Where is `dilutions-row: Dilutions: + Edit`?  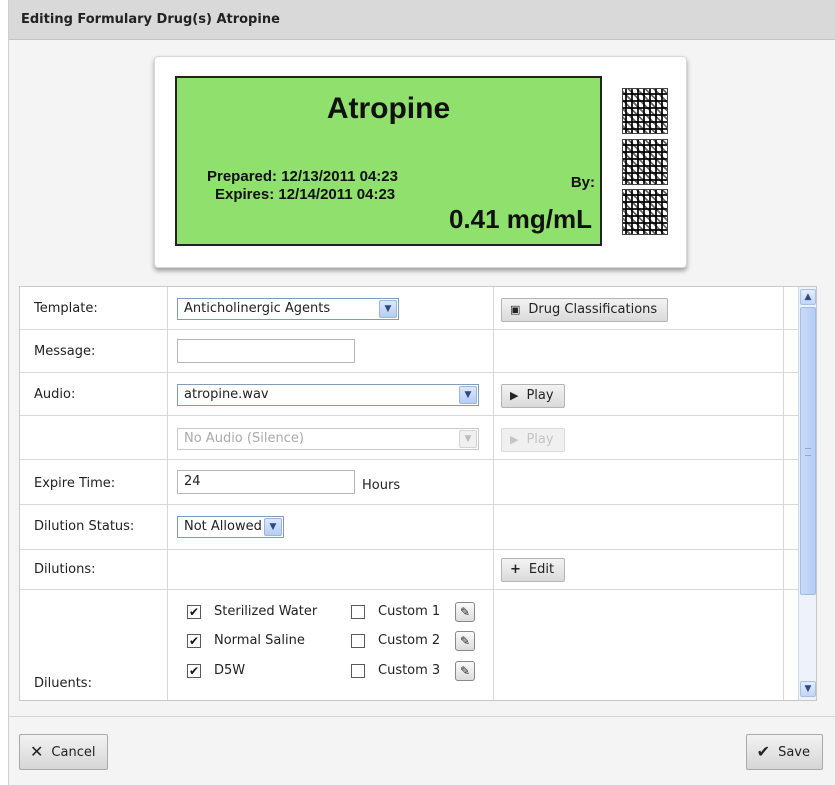 dilutions-row: Dilutions: + Edit is located at coordinates (409, 570).